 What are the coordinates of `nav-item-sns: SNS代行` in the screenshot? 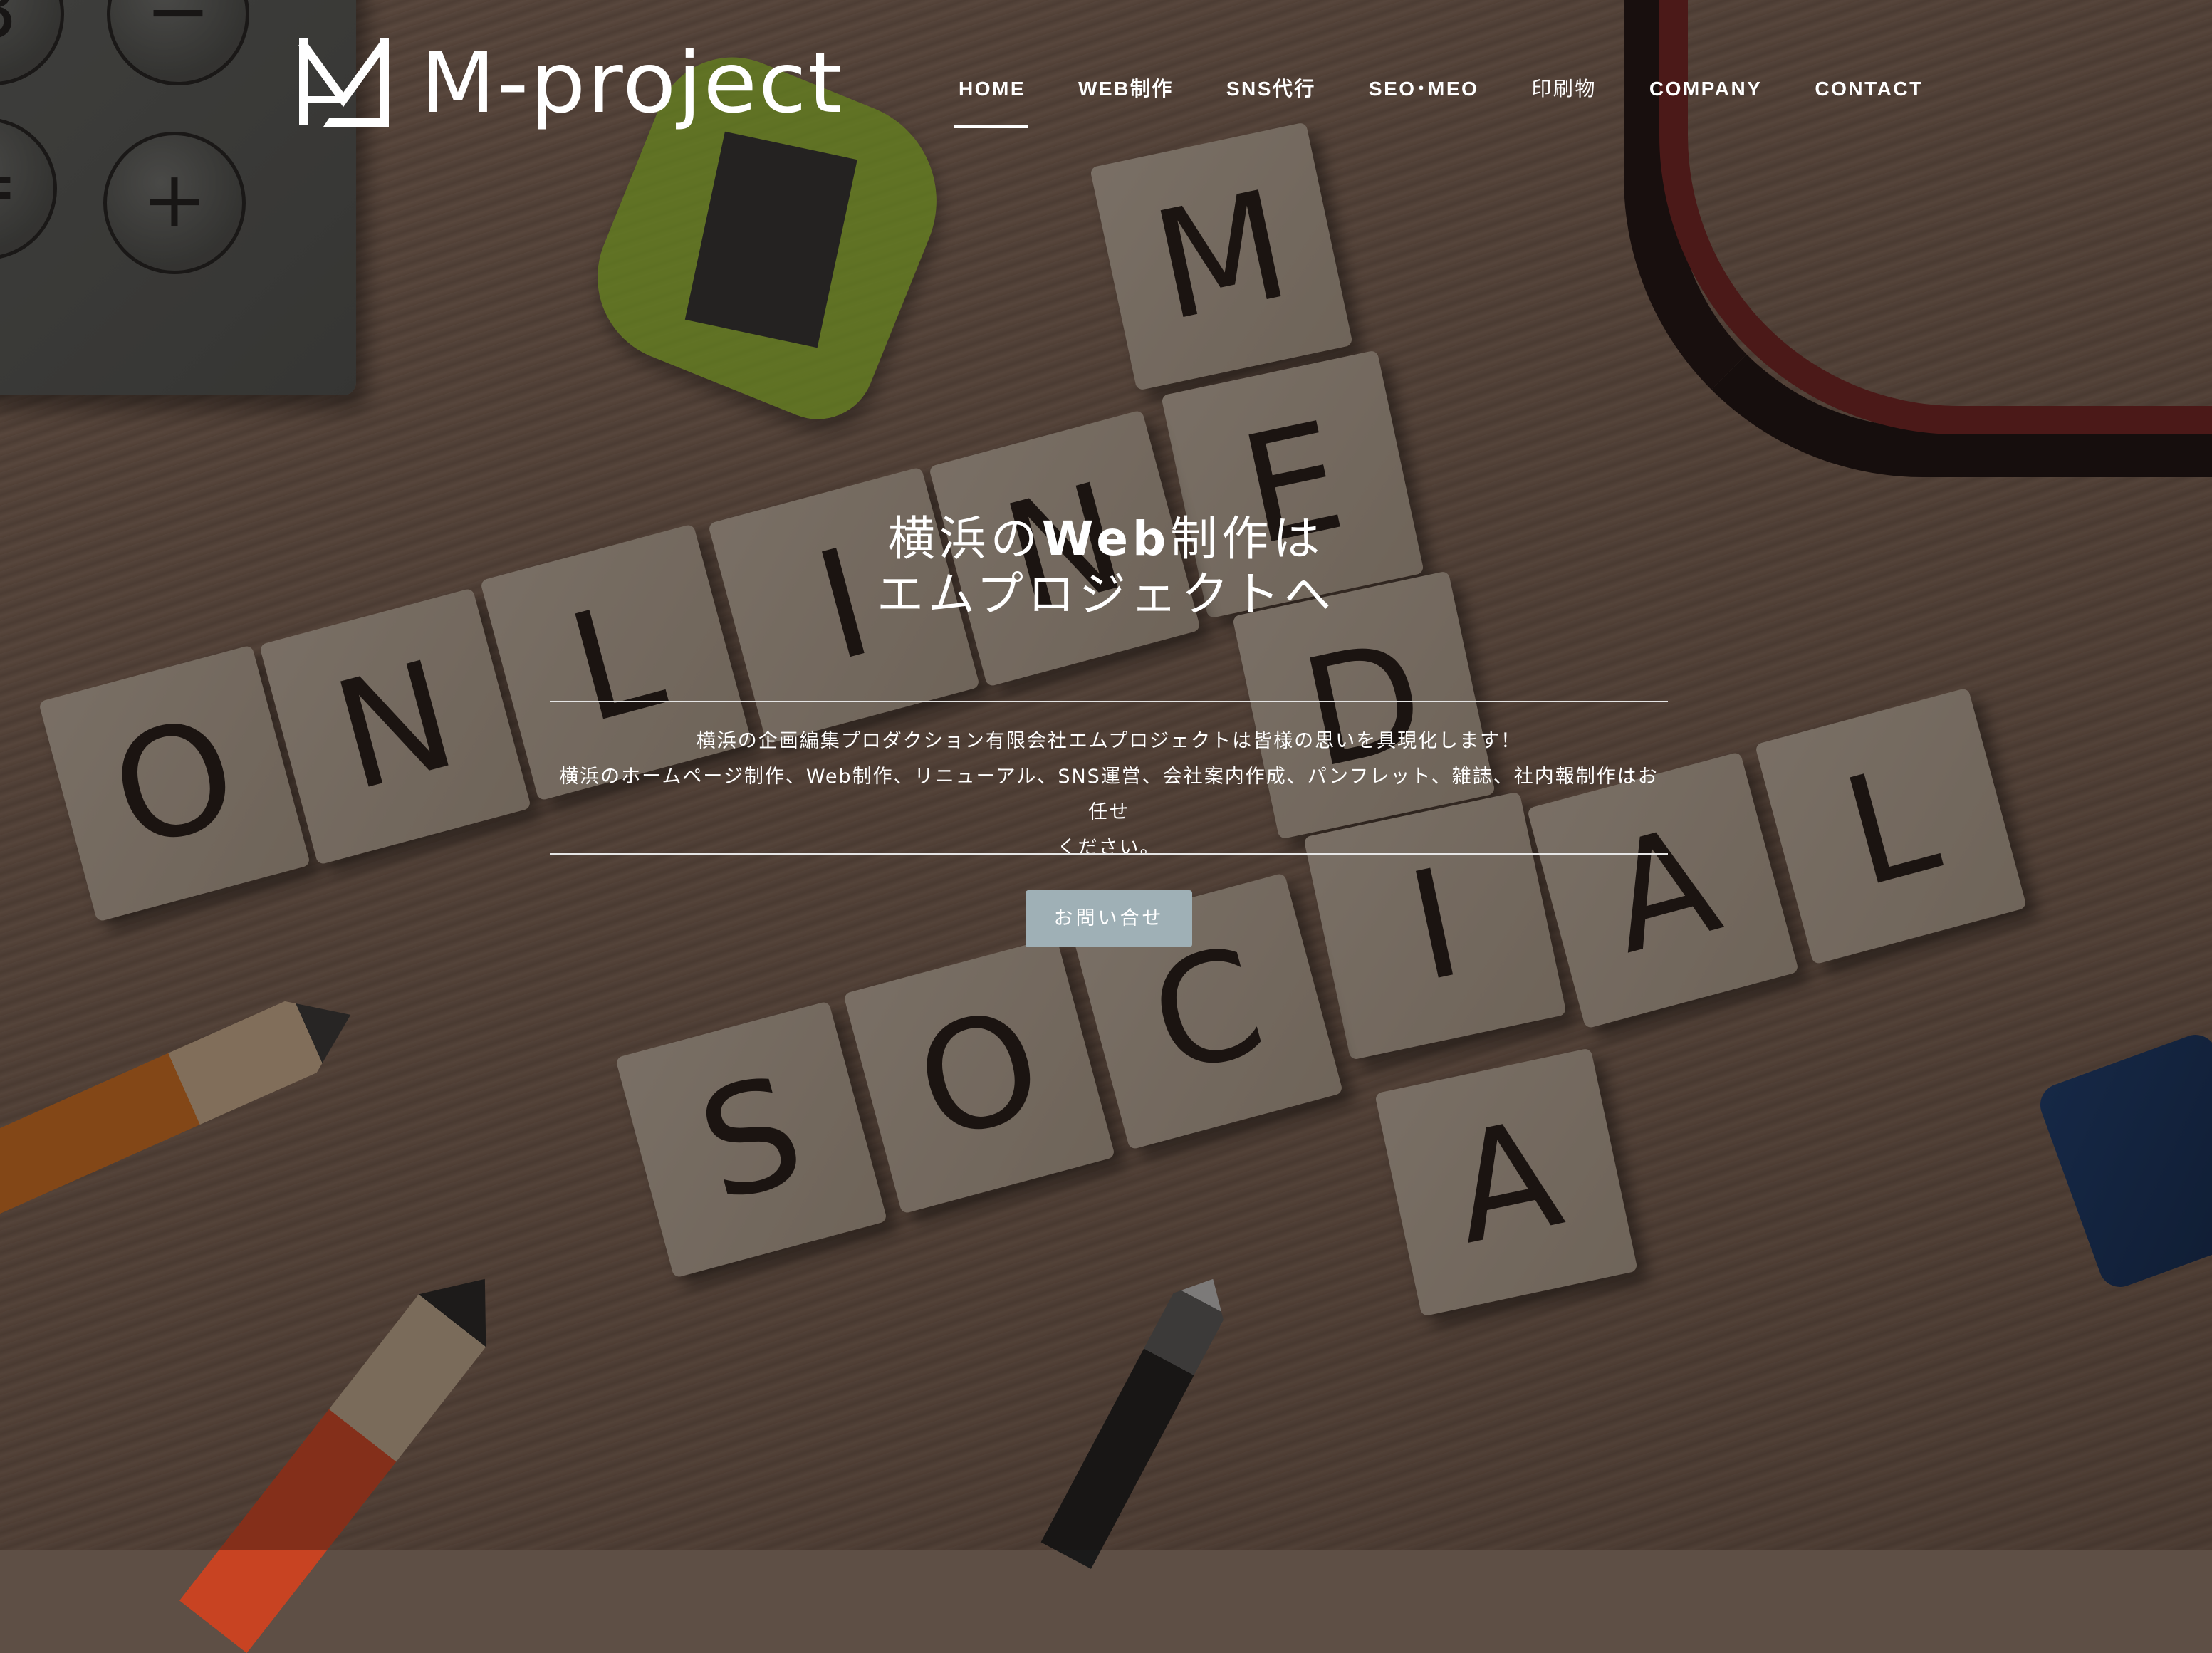 It's located at (1271, 89).